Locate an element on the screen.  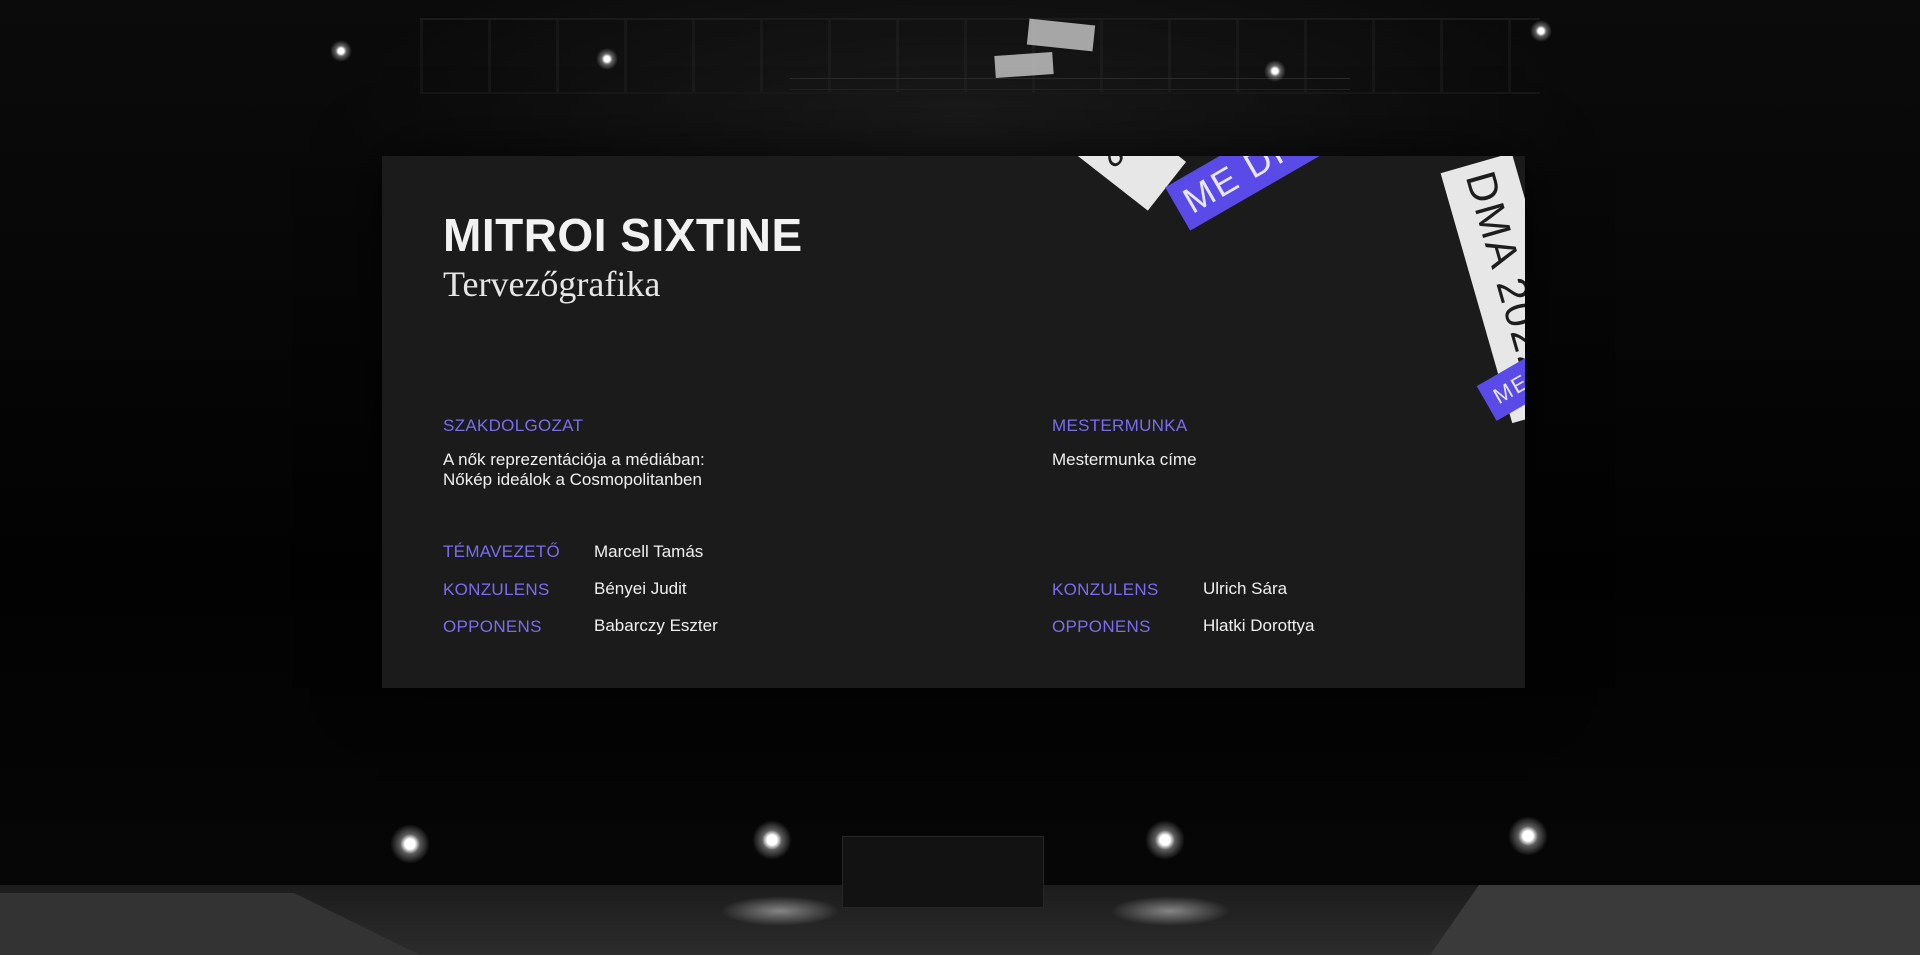
lighting-bar is located at coordinates (1070, 84).